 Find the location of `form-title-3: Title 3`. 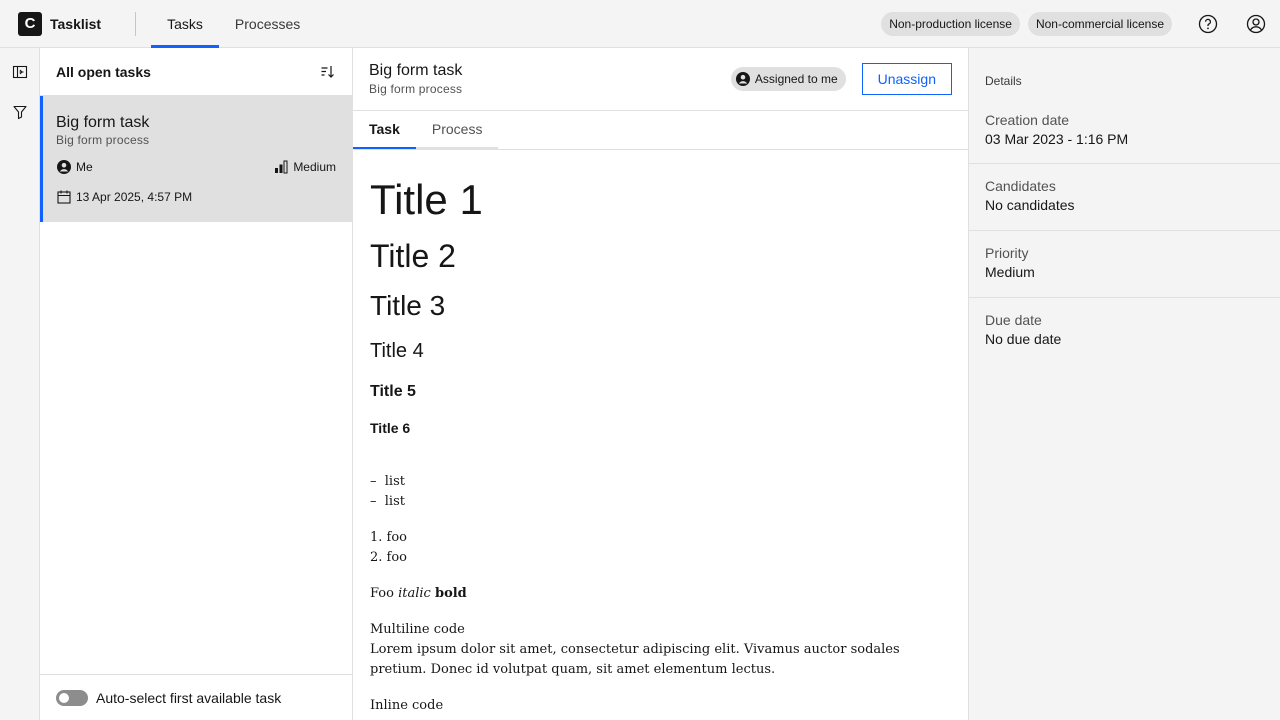

form-title-3: Title 3 is located at coordinates (408, 305).